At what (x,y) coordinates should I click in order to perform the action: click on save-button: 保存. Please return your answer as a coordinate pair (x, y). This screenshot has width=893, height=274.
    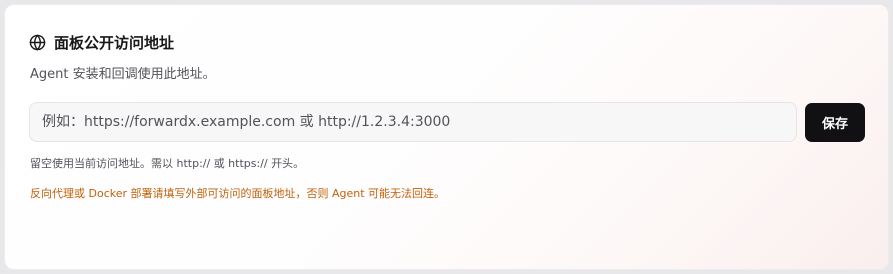
    Looking at the image, I should click on (835, 122).